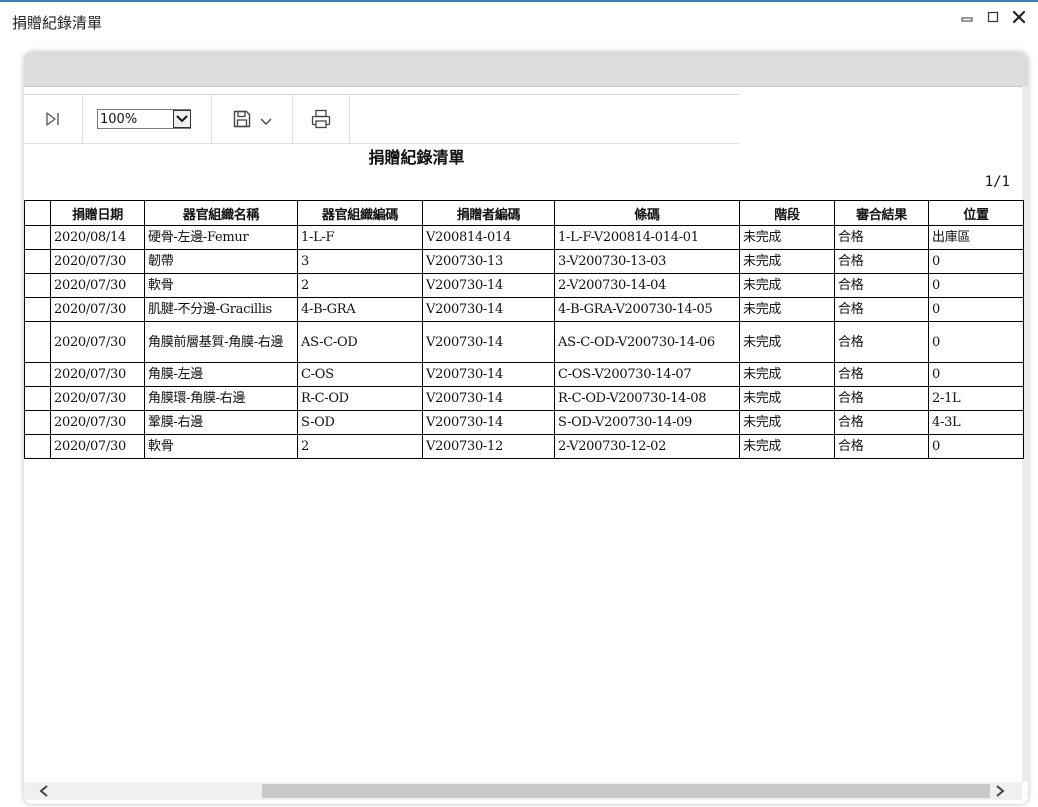  Describe the element at coordinates (119, 119) in the screenshot. I see `zoom-value: 100%` at that location.